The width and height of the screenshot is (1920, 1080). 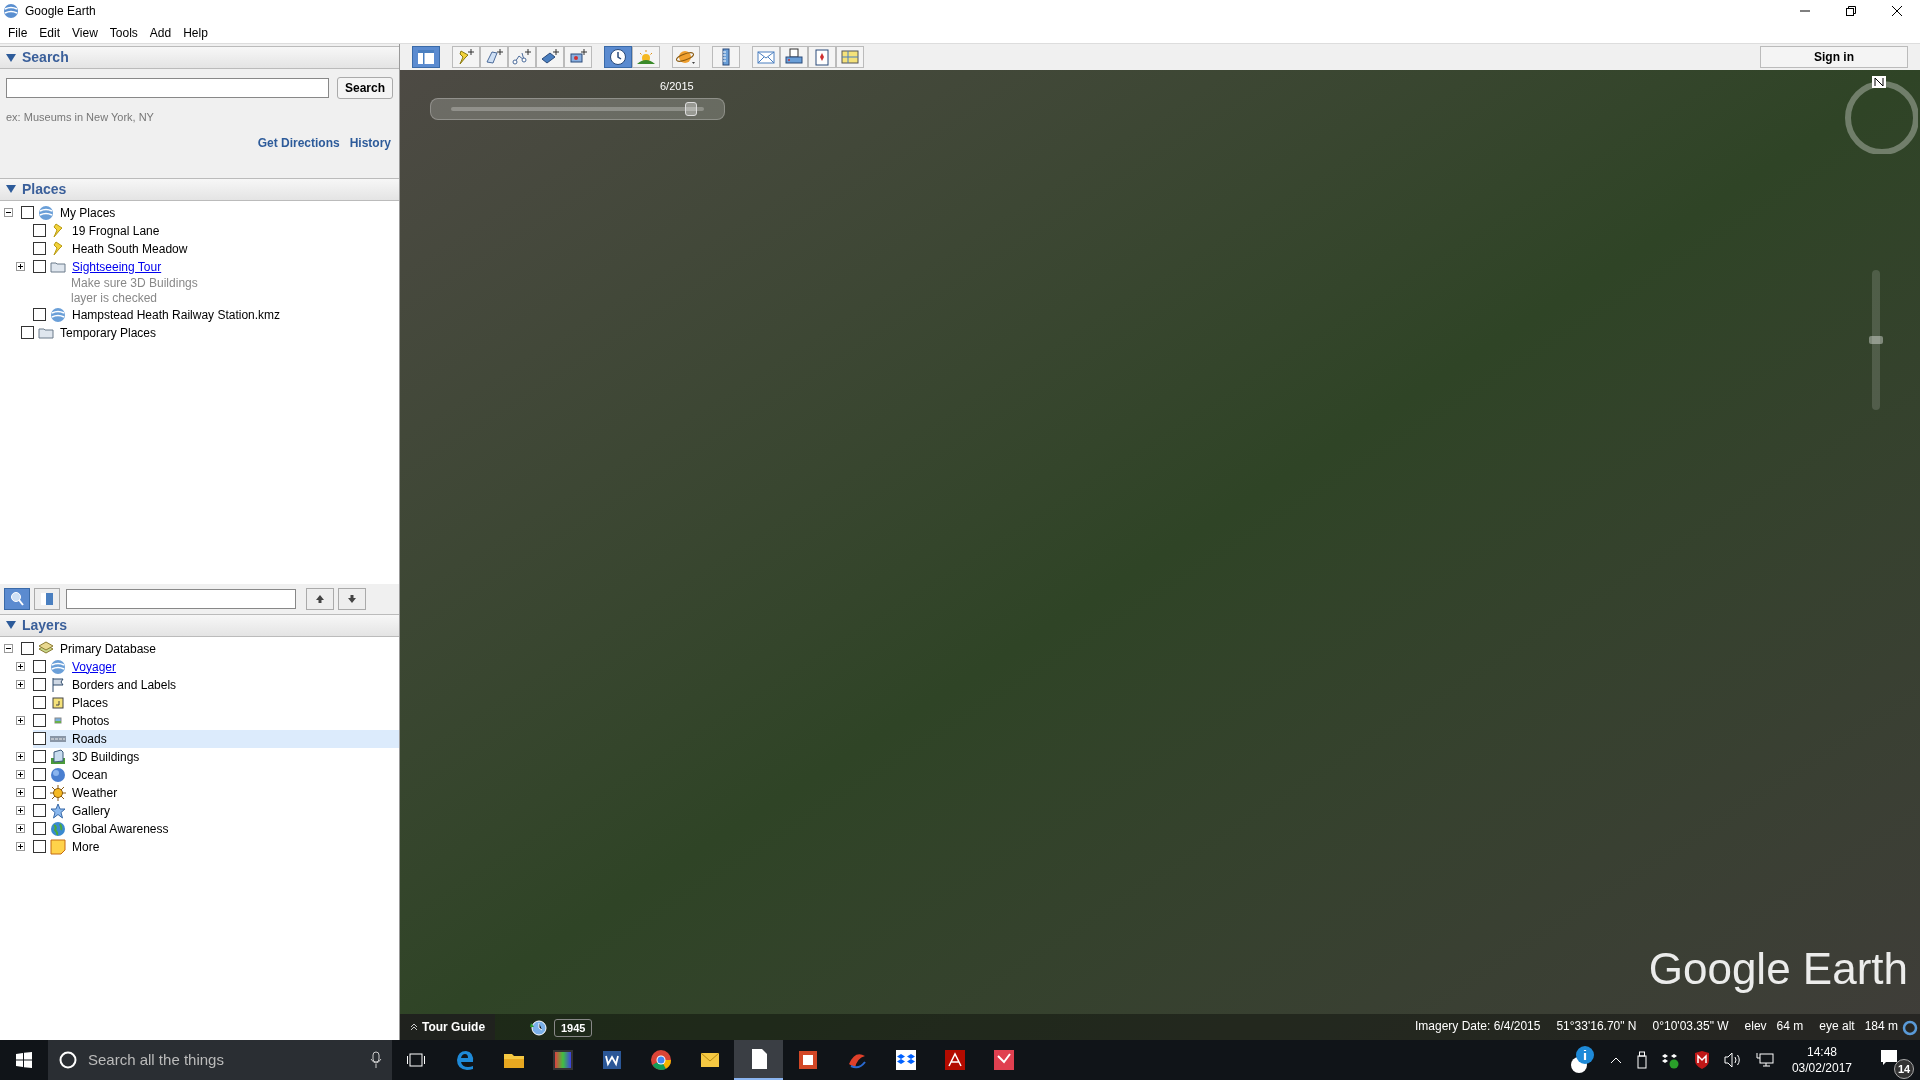 What do you see at coordinates (1764, 1060) in the screenshot?
I see `network-icon` at bounding box center [1764, 1060].